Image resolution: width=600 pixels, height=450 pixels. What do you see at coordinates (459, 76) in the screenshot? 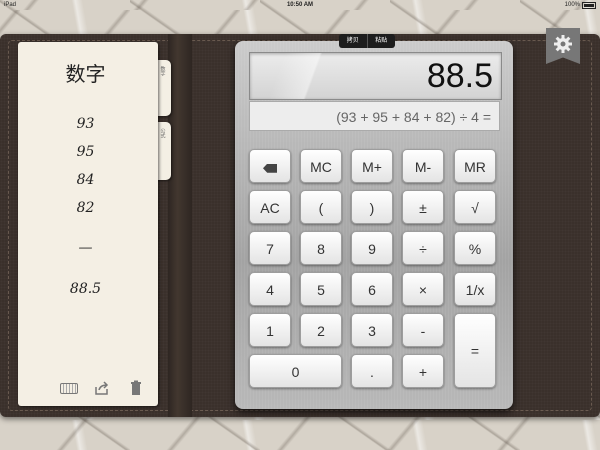
I see `display-value: 88.5` at bounding box center [459, 76].